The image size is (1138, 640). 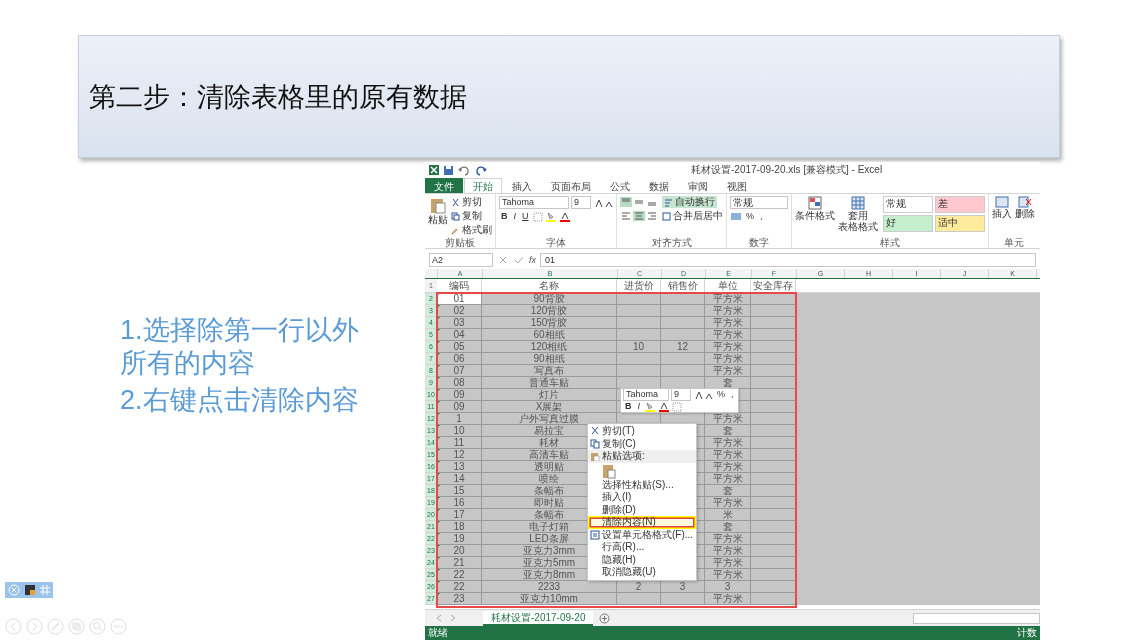 I want to click on table-cell: 14, so click(x=459, y=479).